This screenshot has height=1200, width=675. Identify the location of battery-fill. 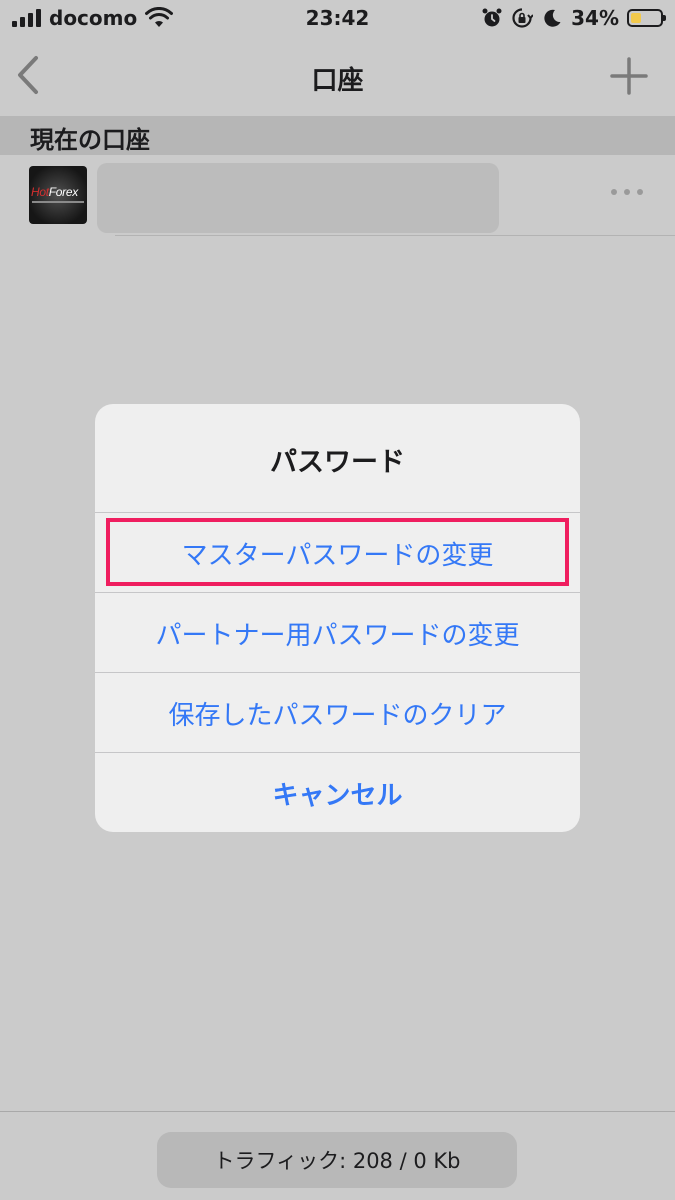
(636, 18).